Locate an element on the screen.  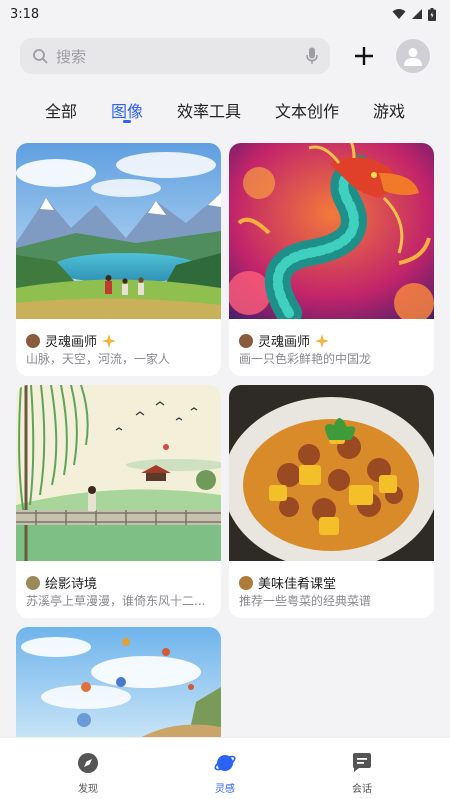
category-tabs: 全部 图像 效率工具 文本创作 游戏 is located at coordinates (225, 111).